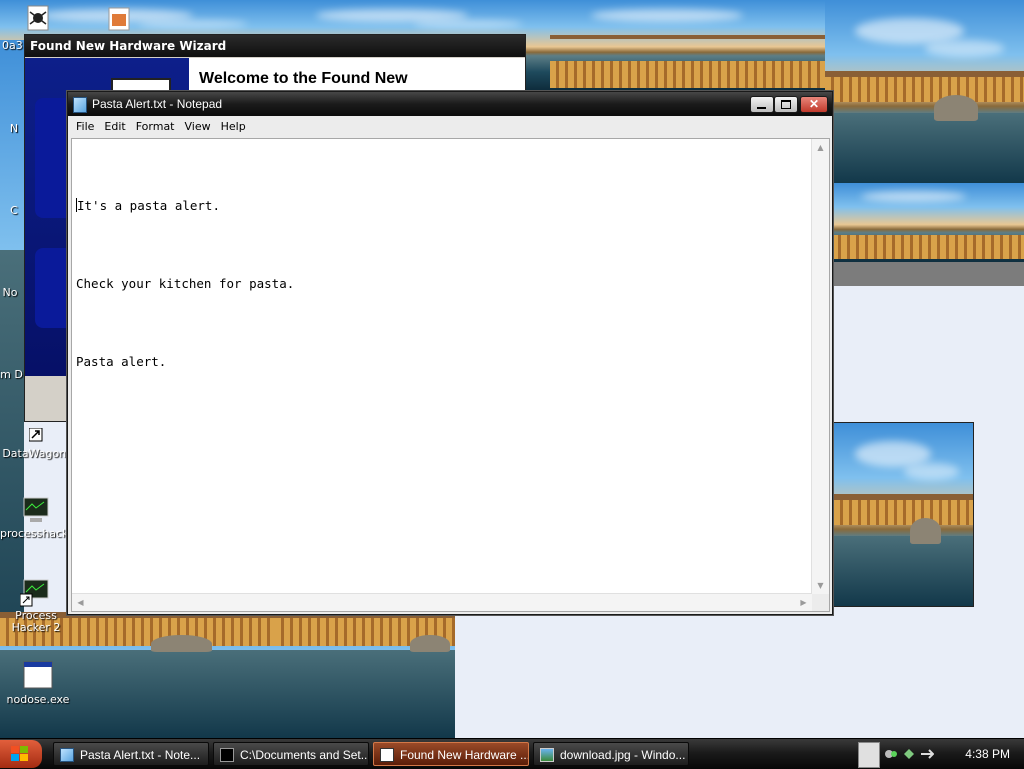 This screenshot has height=769, width=1024. What do you see at coordinates (198, 126) in the screenshot?
I see `menu-view: View` at bounding box center [198, 126].